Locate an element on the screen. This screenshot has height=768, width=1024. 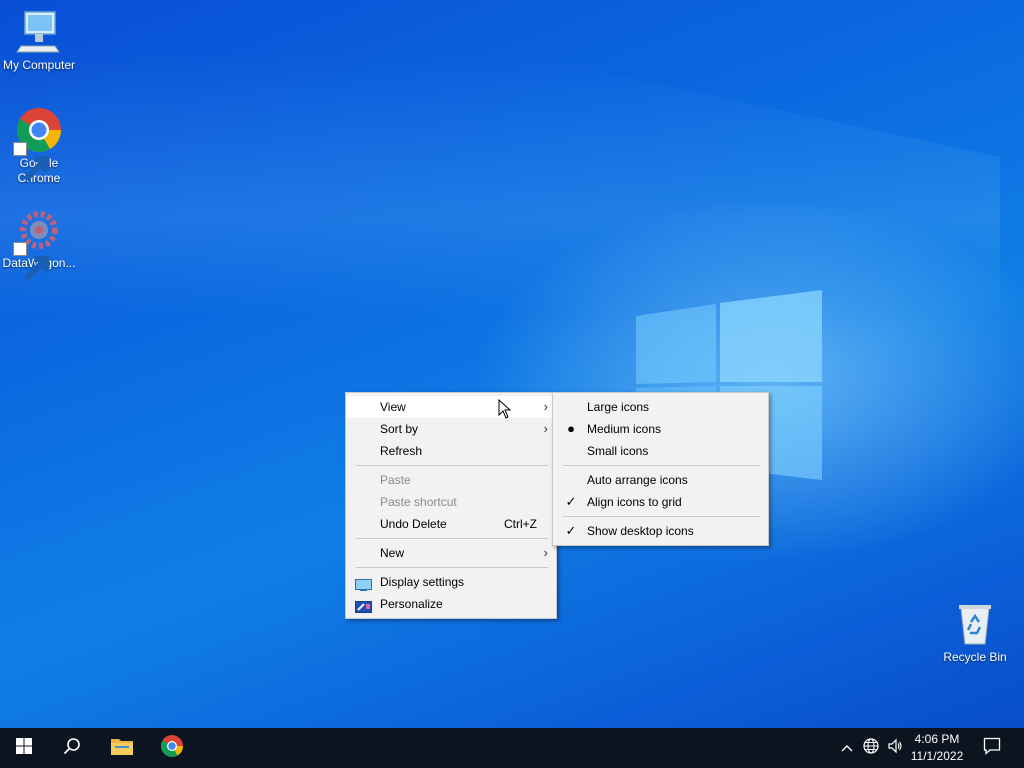
desktop-icon-google-chrome: Google Chrome is located at coordinates (39, 146).